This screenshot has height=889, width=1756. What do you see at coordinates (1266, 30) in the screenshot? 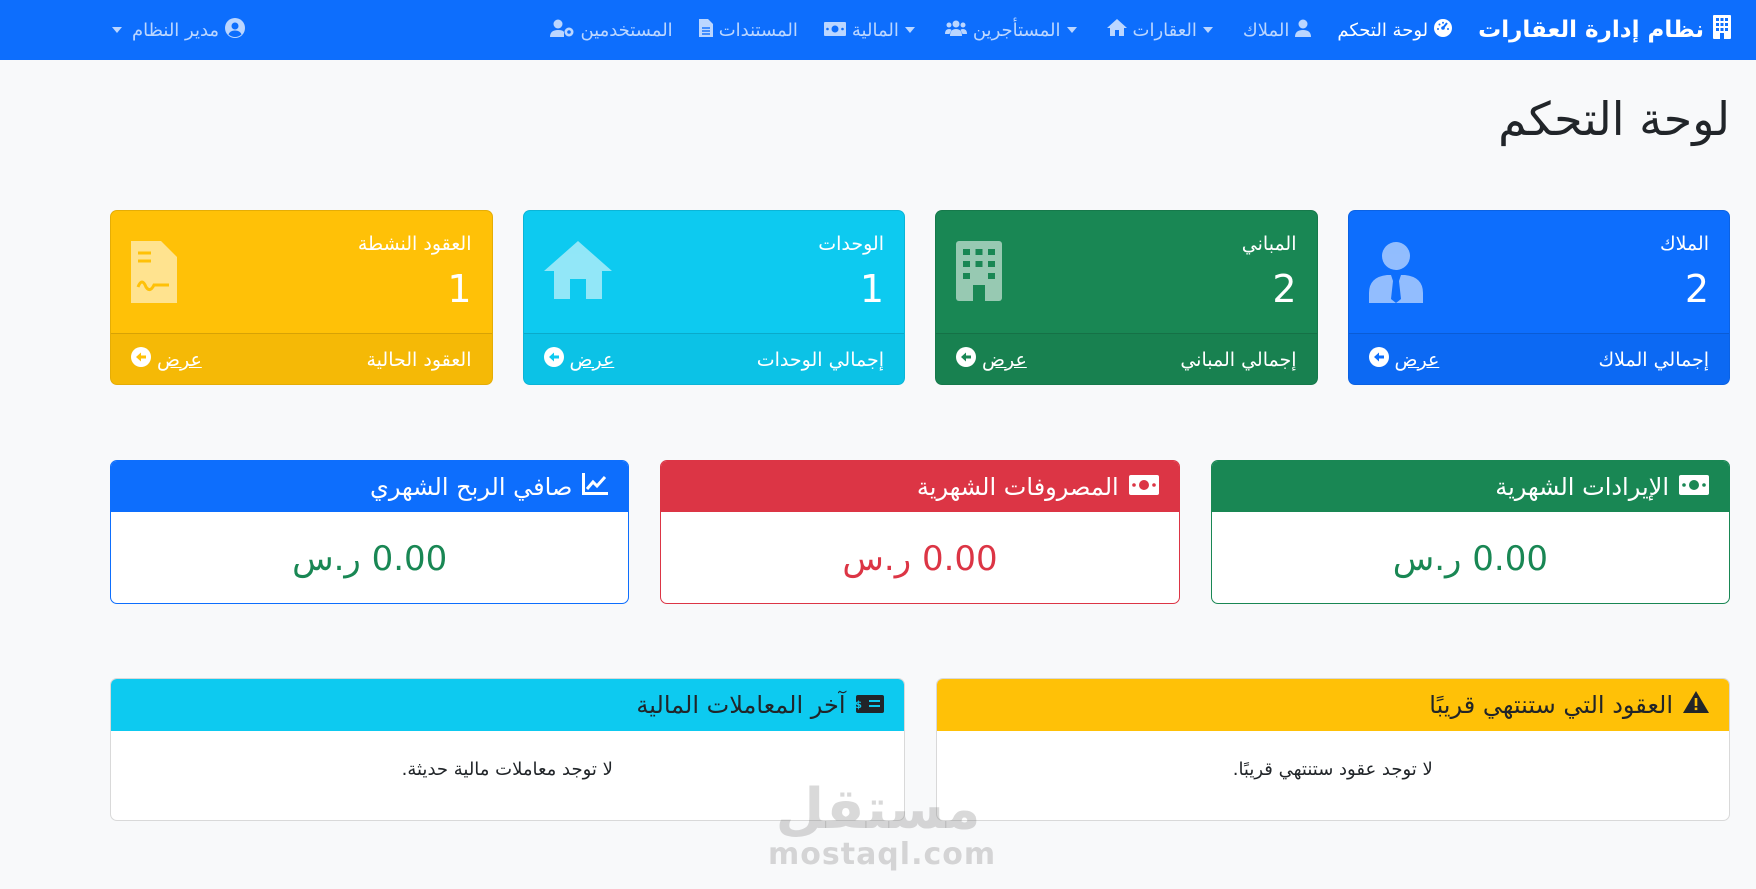
I see `nav-item-label: الملاك` at bounding box center [1266, 30].